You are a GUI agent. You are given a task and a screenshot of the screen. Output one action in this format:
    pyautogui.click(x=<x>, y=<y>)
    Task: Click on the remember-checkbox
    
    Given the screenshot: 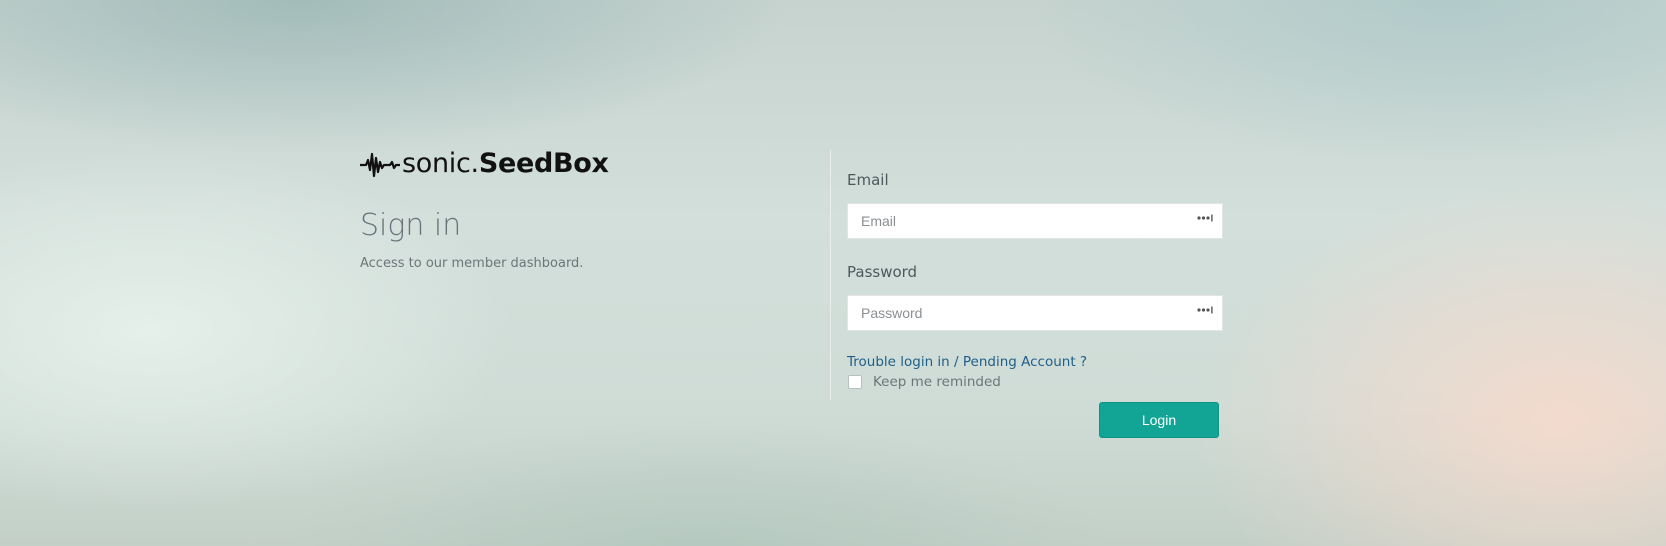 What is the action you would take?
    pyautogui.click(x=855, y=382)
    